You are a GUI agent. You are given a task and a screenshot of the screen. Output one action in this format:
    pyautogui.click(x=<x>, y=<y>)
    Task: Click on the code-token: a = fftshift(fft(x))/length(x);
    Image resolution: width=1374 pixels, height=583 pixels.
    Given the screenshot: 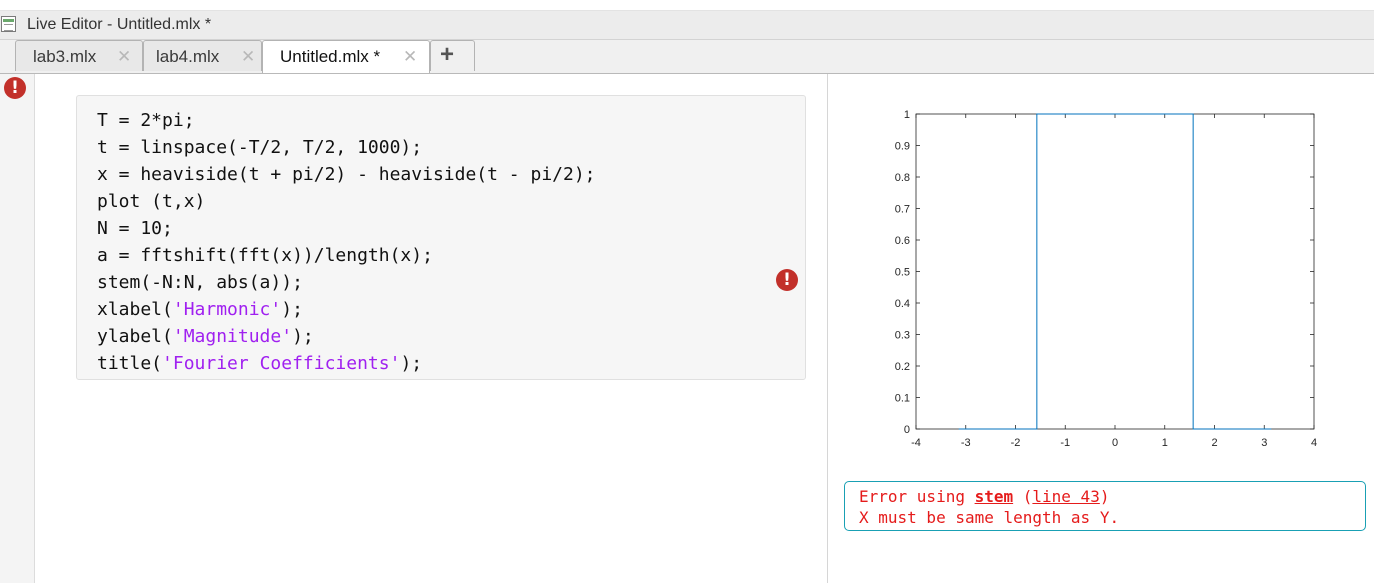 What is the action you would take?
    pyautogui.click(x=265, y=255)
    